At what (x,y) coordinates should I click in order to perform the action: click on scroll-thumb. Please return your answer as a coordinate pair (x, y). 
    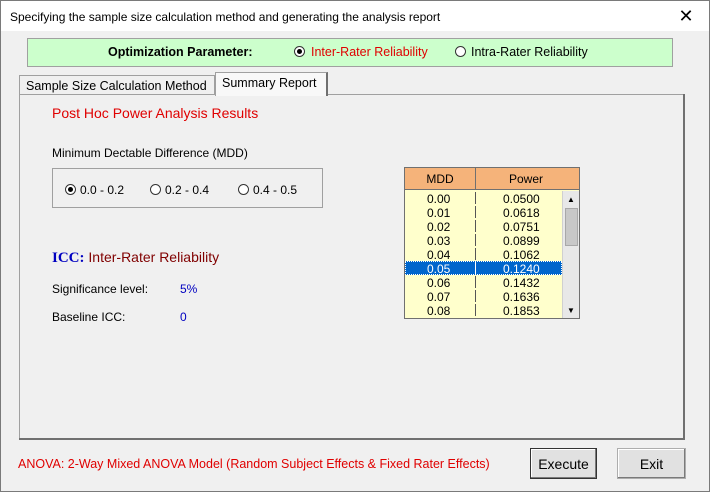
    Looking at the image, I should click on (571, 227).